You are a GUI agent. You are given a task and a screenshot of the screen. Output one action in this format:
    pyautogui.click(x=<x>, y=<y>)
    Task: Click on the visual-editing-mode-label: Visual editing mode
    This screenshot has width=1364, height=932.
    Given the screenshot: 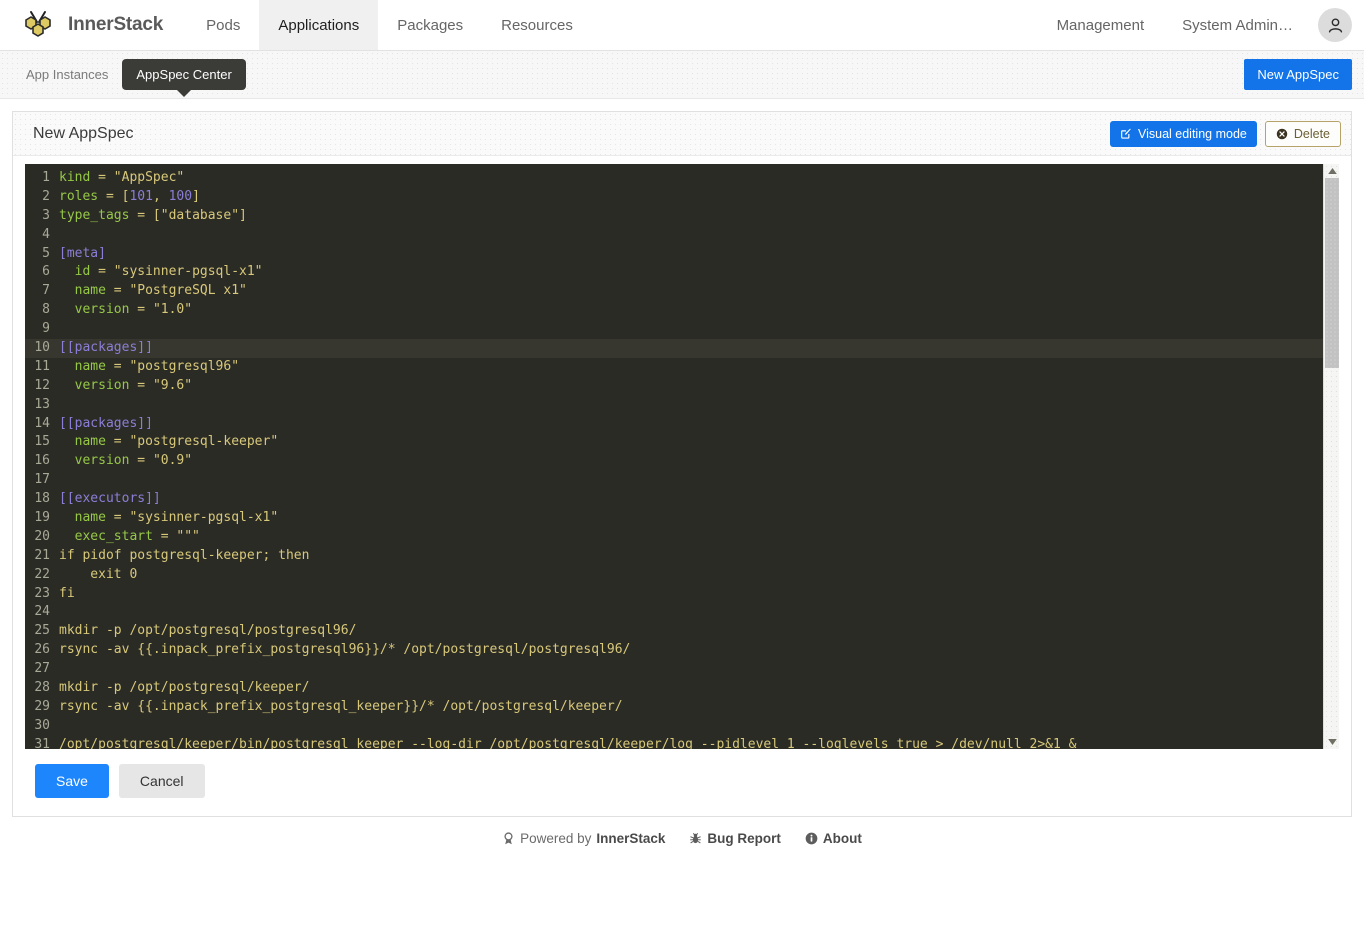 What is the action you would take?
    pyautogui.click(x=1192, y=133)
    